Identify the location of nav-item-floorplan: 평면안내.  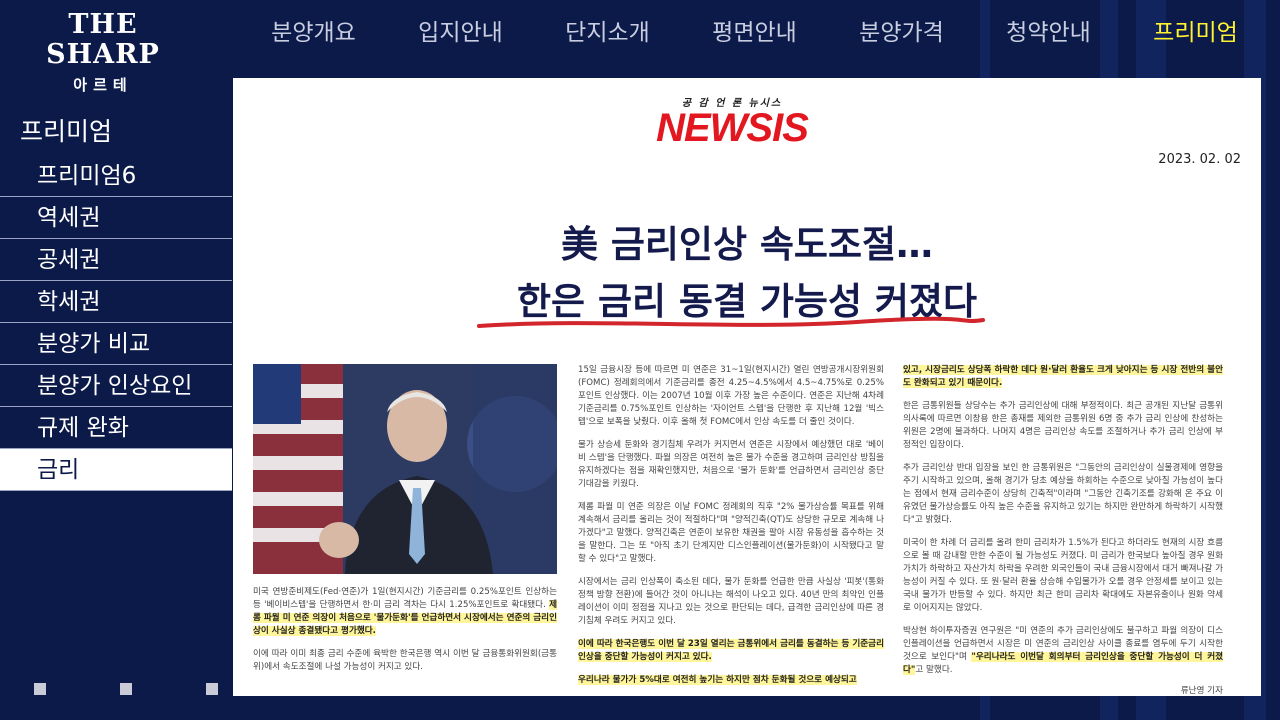
(754, 33).